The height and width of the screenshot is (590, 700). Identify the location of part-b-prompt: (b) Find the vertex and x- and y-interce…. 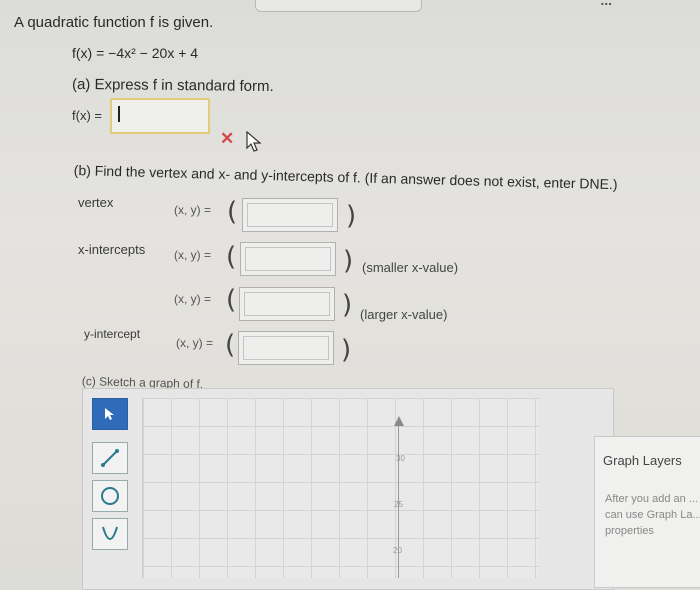
(345, 177).